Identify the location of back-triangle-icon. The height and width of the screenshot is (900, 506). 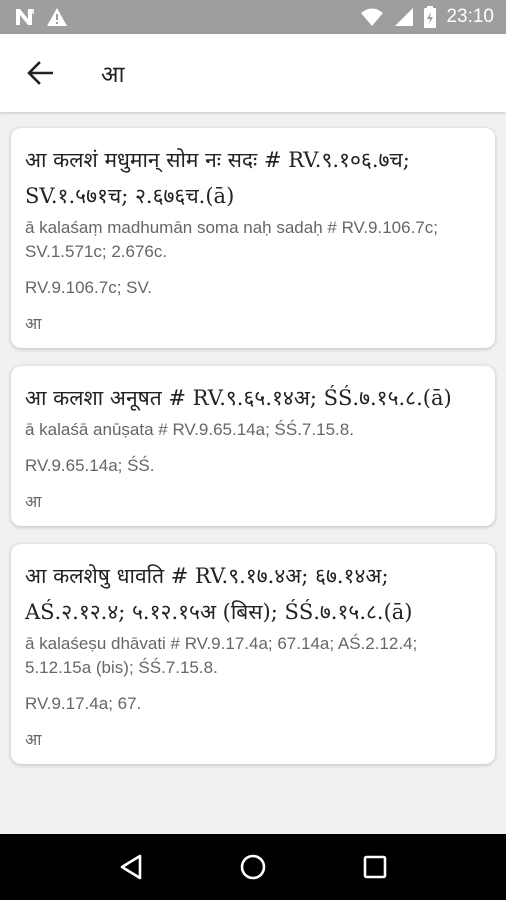
(131, 867).